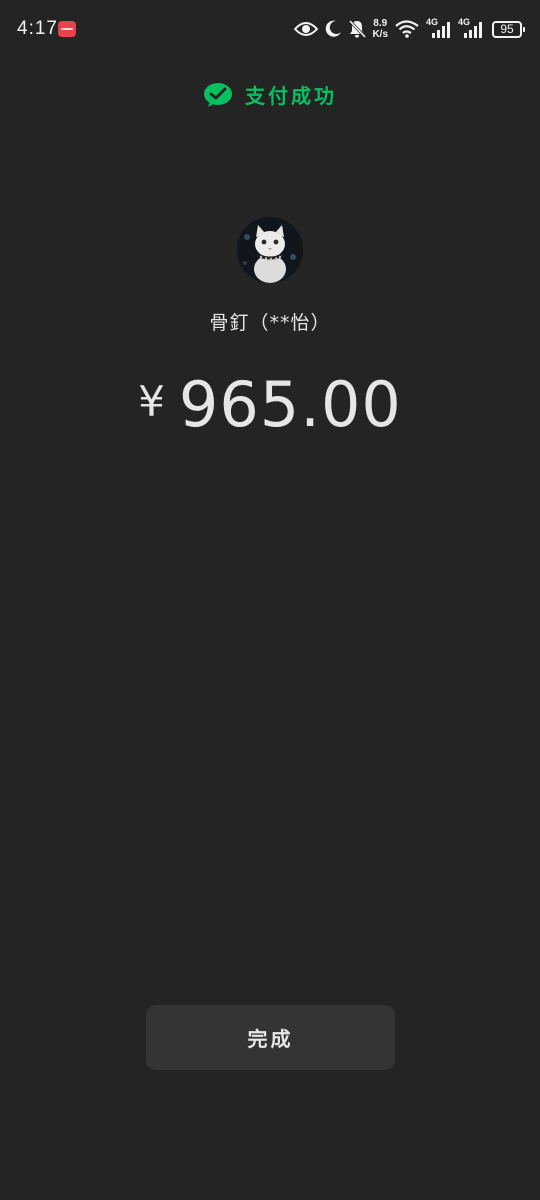 The height and width of the screenshot is (1200, 540). Describe the element at coordinates (67, 29) in the screenshot. I see `app-notification-icon` at that location.